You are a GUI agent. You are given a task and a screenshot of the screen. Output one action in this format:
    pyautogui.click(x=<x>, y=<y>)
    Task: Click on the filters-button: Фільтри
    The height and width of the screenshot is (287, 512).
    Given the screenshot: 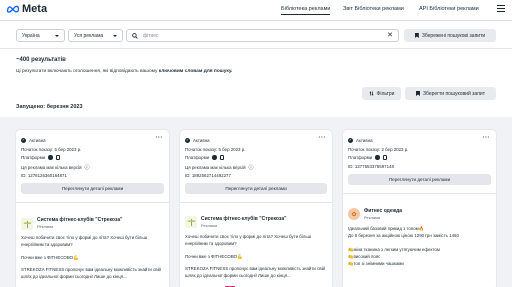 What is the action you would take?
    pyautogui.click(x=381, y=93)
    